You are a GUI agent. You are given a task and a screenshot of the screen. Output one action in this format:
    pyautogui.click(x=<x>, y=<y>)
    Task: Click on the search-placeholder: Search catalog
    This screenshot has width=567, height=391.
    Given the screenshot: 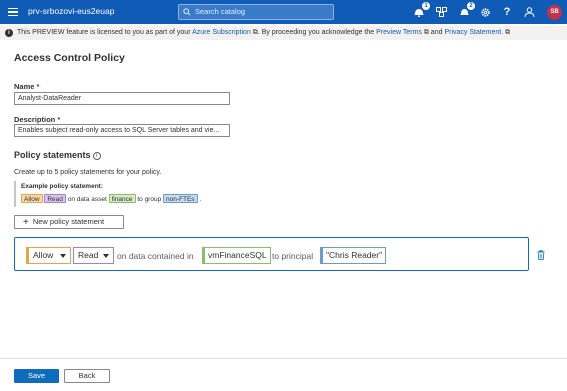 What is the action you would take?
    pyautogui.click(x=220, y=11)
    